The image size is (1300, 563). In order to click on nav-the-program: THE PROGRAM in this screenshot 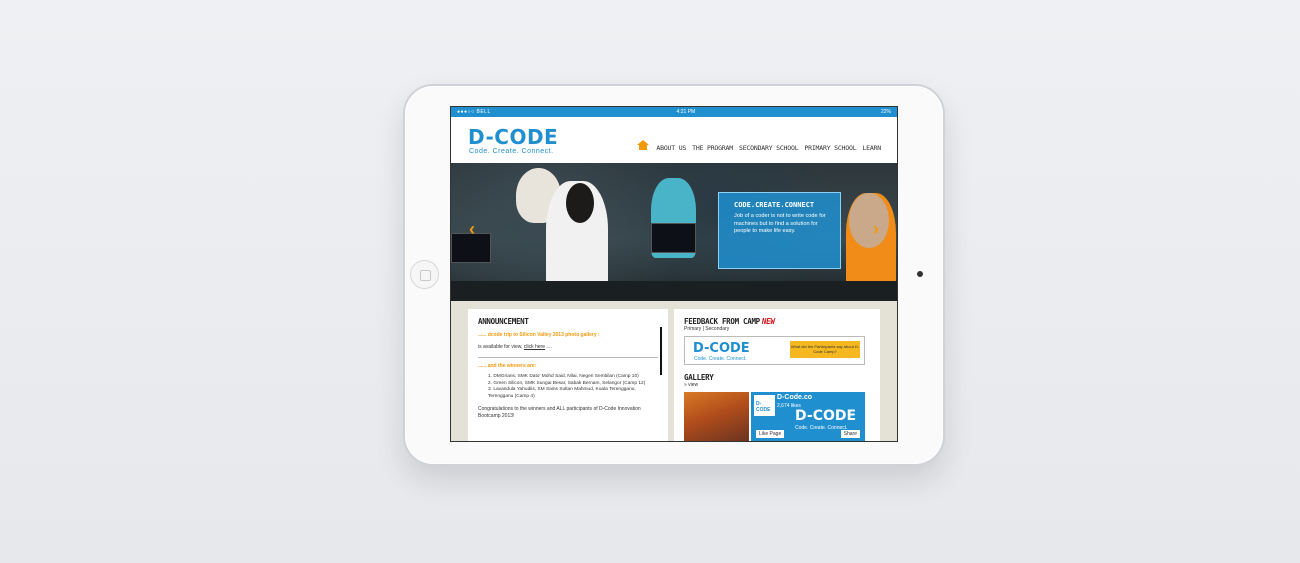, I will do `click(712, 148)`.